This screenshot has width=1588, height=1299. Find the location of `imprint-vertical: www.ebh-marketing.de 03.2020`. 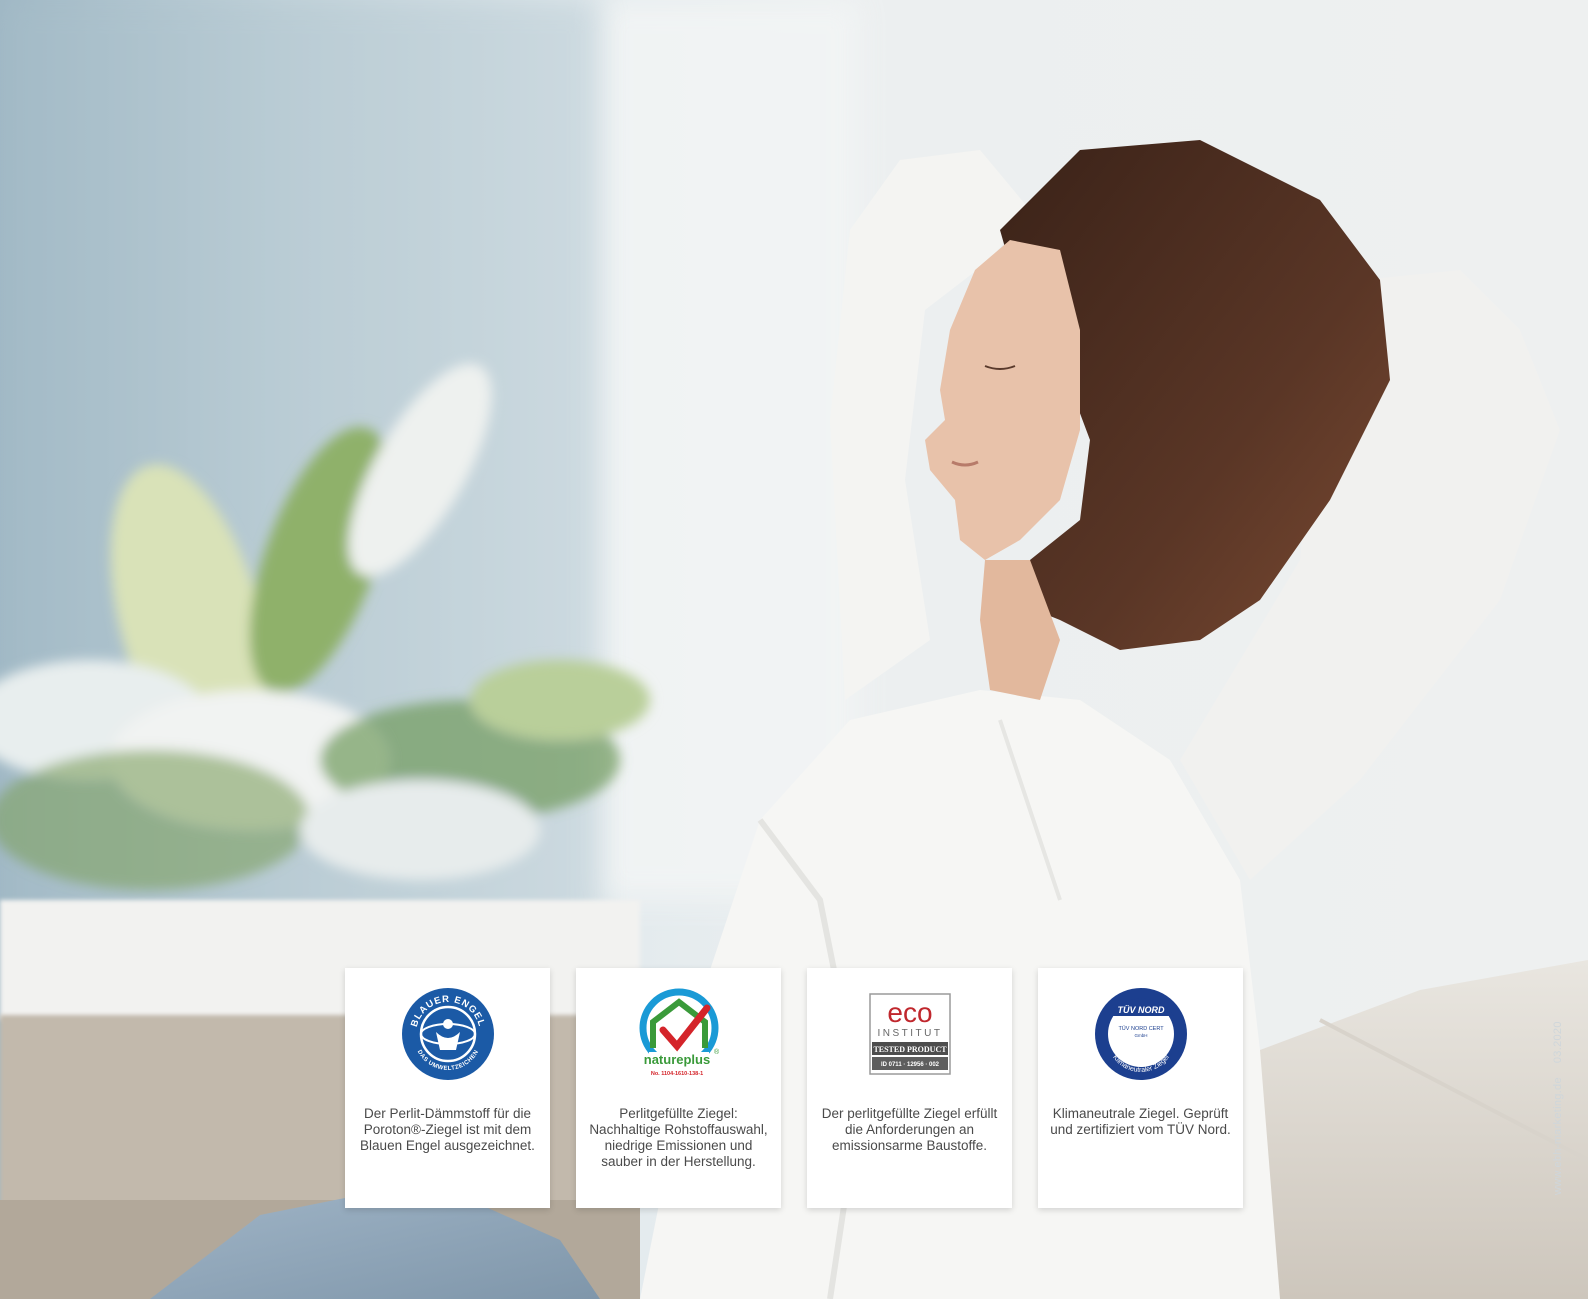

imprint-vertical: www.ebh-marketing.de 03.2020 is located at coordinates (1558, 1108).